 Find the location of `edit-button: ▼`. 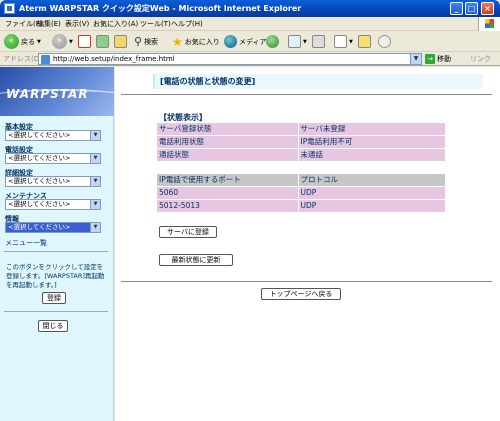

edit-button: ▼ is located at coordinates (343, 41).